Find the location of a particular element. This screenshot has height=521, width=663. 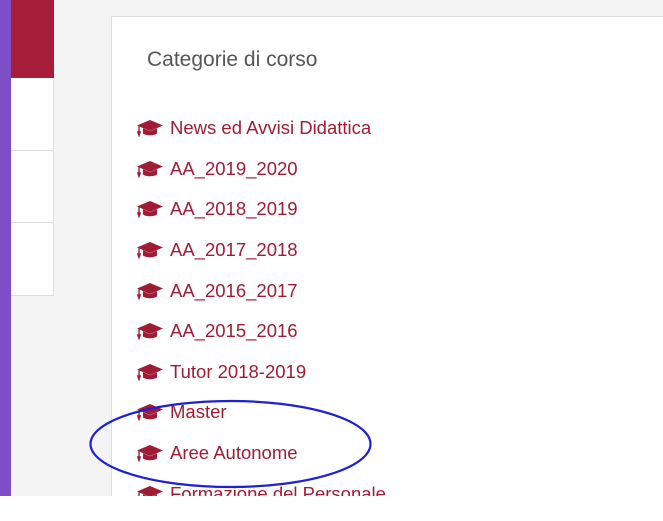

category-label: AA_2019_2020 is located at coordinates (234, 168).